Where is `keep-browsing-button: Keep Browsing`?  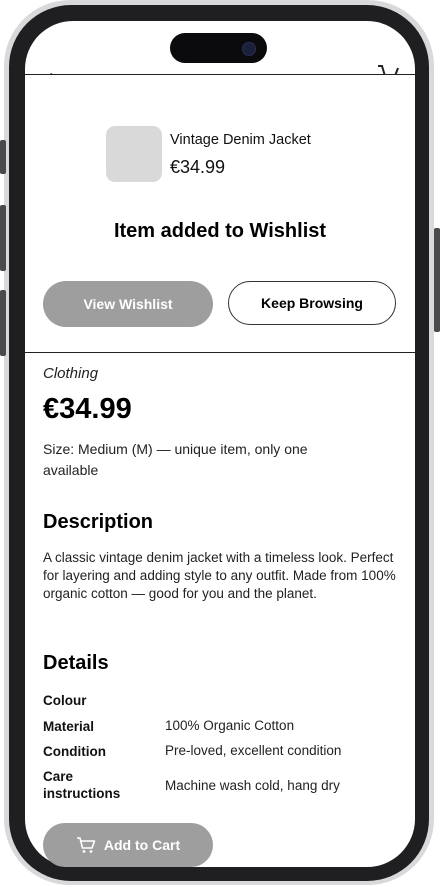 keep-browsing-button: Keep Browsing is located at coordinates (312, 303).